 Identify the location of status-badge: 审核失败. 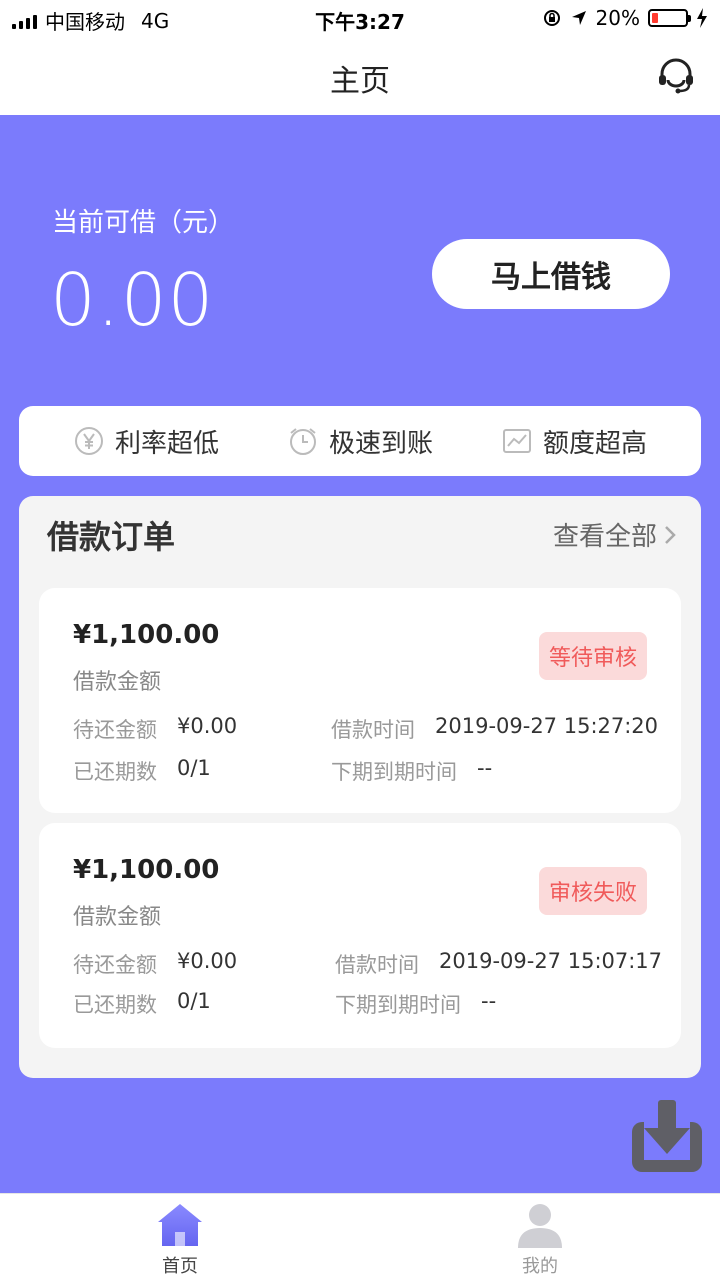
(592, 891).